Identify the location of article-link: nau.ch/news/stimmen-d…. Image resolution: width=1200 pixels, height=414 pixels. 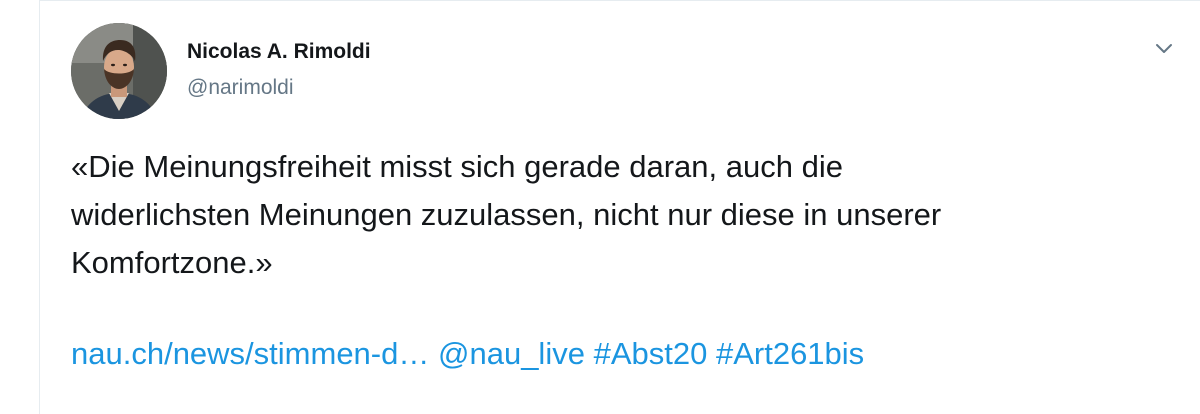
(250, 353).